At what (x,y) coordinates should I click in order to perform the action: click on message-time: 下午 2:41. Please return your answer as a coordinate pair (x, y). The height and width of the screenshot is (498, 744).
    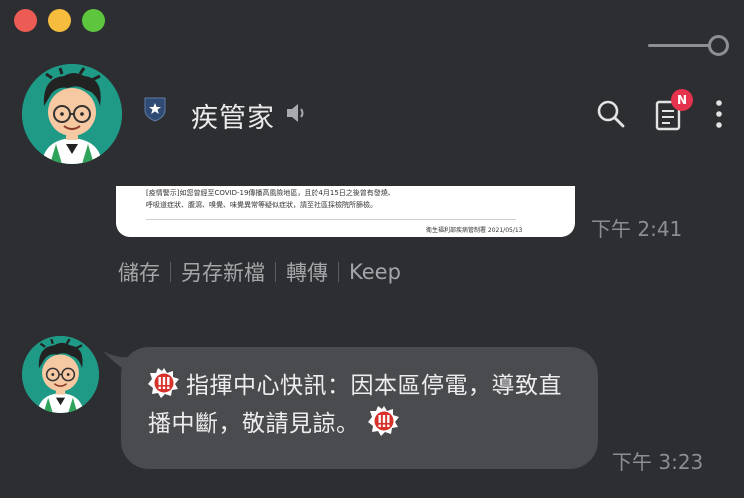
    Looking at the image, I should click on (637, 229).